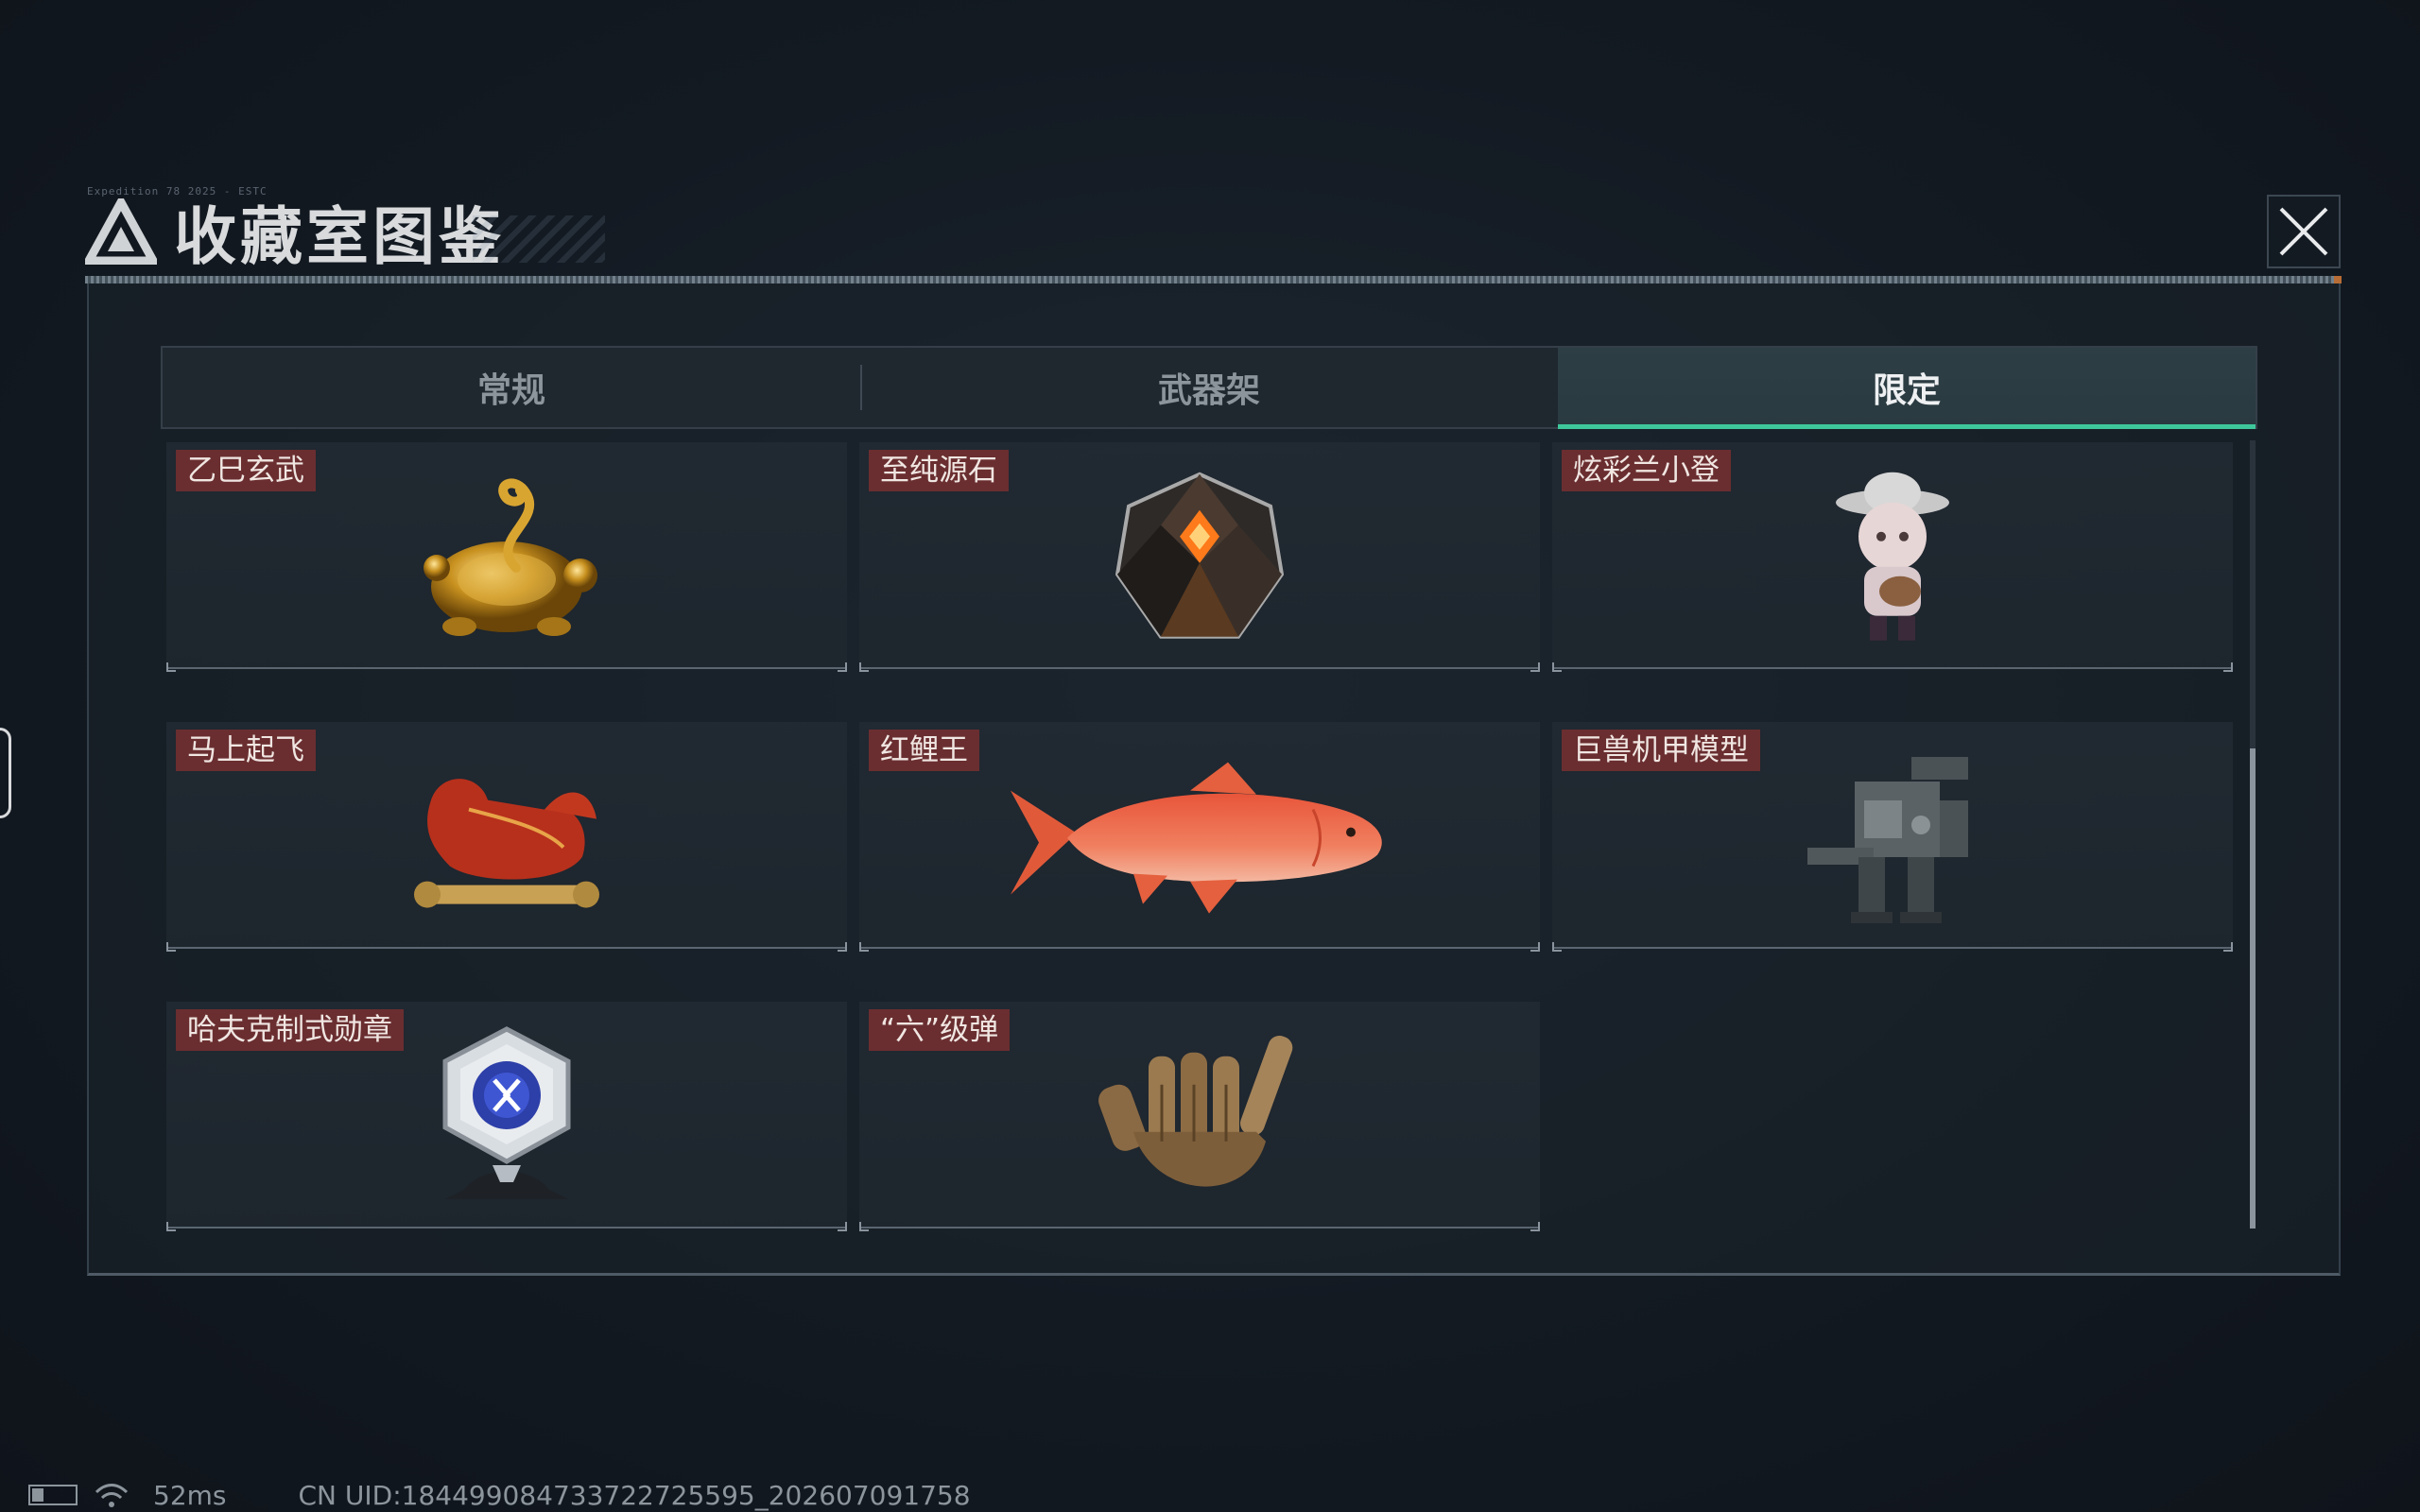 This screenshot has height=1512, width=2420. I want to click on item-name: 马上起飞, so click(246, 750).